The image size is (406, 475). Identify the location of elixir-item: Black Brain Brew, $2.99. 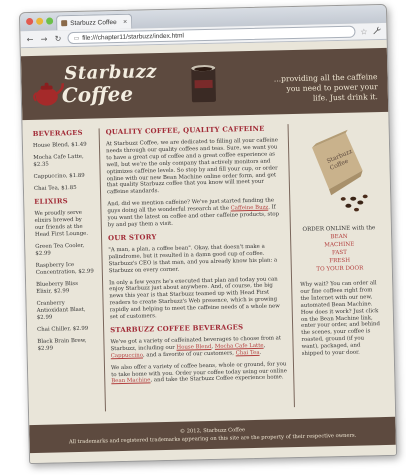
(62, 344).